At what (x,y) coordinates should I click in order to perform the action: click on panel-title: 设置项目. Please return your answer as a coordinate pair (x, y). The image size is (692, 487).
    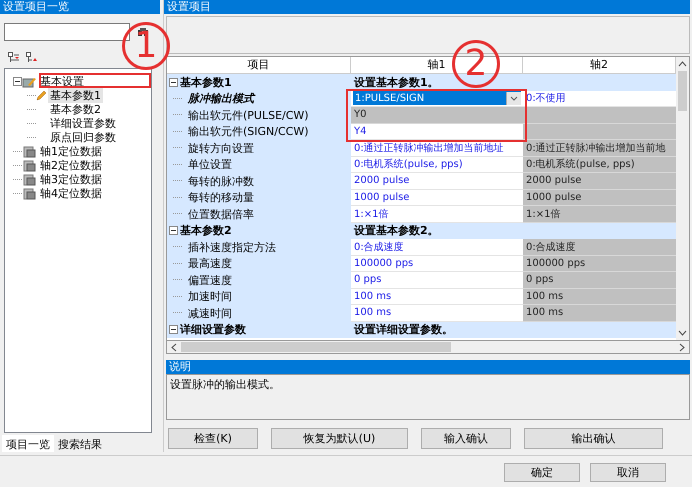
    Looking at the image, I should click on (427, 7).